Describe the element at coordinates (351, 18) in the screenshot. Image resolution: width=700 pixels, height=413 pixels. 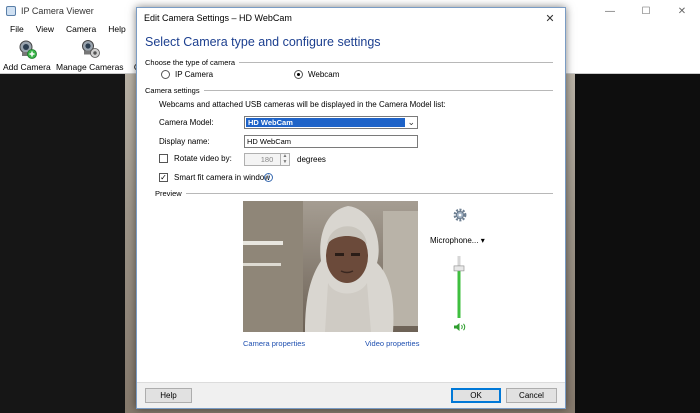
I see `dialog-titlebar: Edit Camera Settings – HD WebCam ✕` at that location.